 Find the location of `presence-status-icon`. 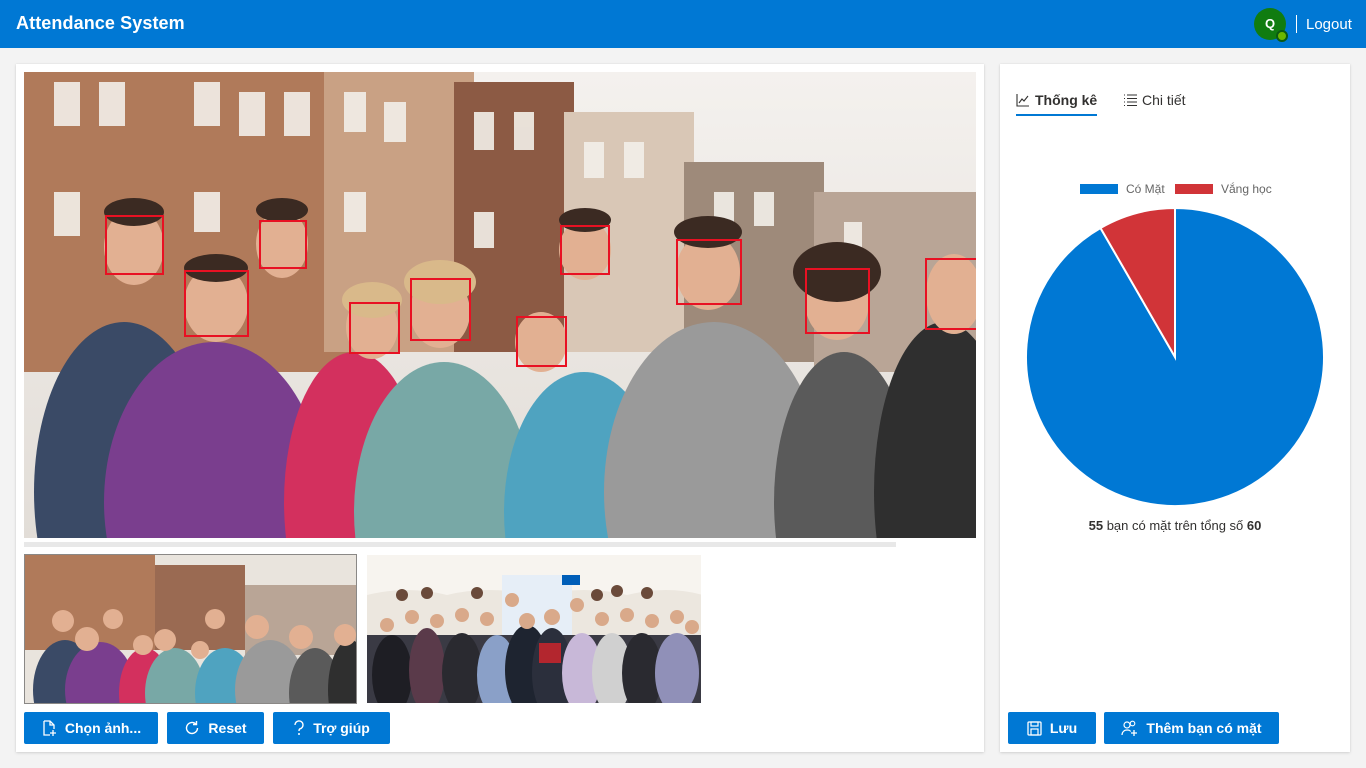

presence-status-icon is located at coordinates (1282, 36).